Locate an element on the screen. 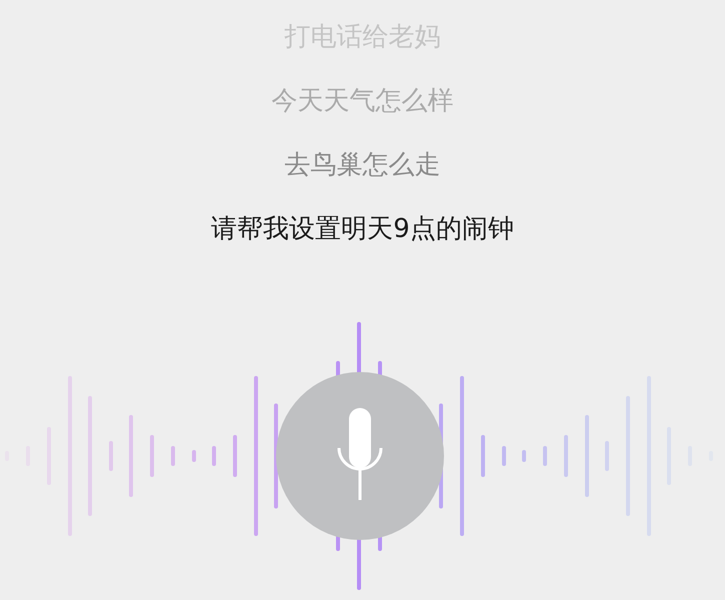  suggestion-text: 去鸟巢怎么走 is located at coordinates (362, 165).